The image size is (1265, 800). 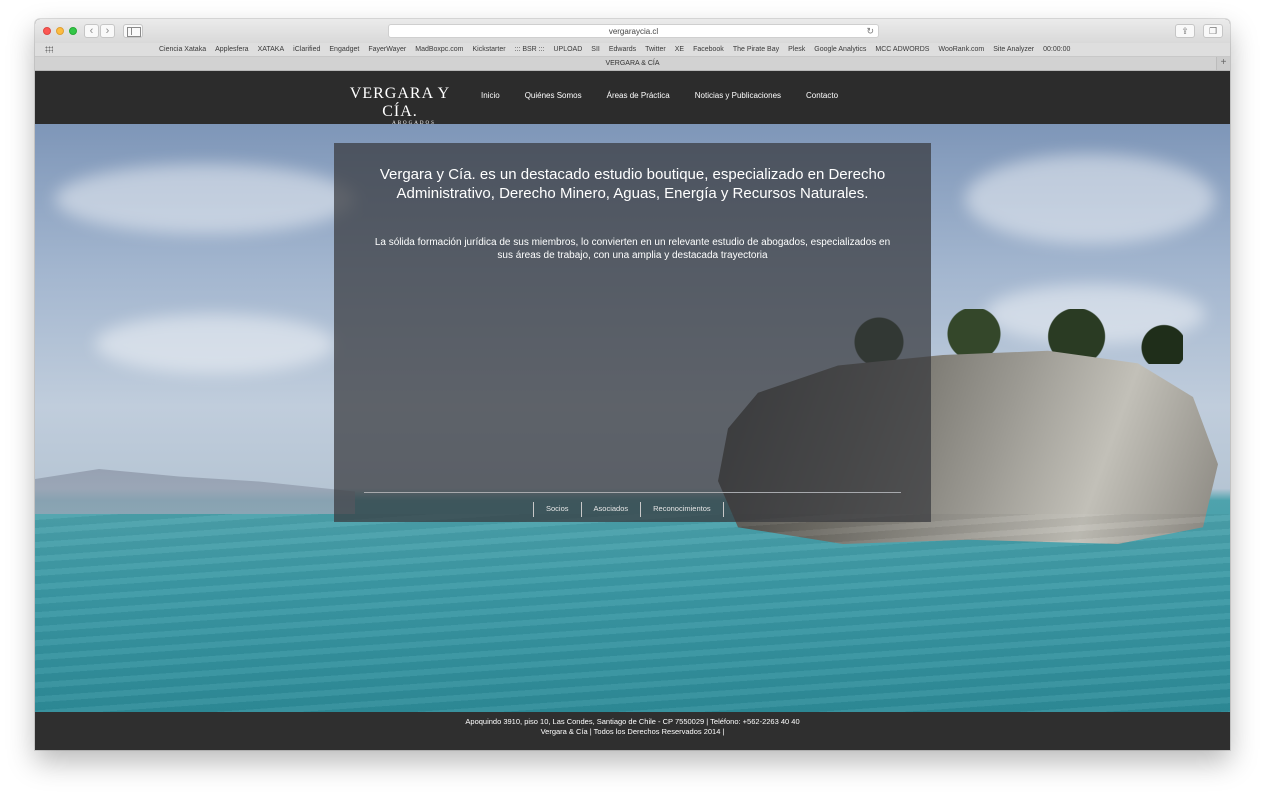 I want to click on new-tab-button: +, so click(x=1223, y=63).